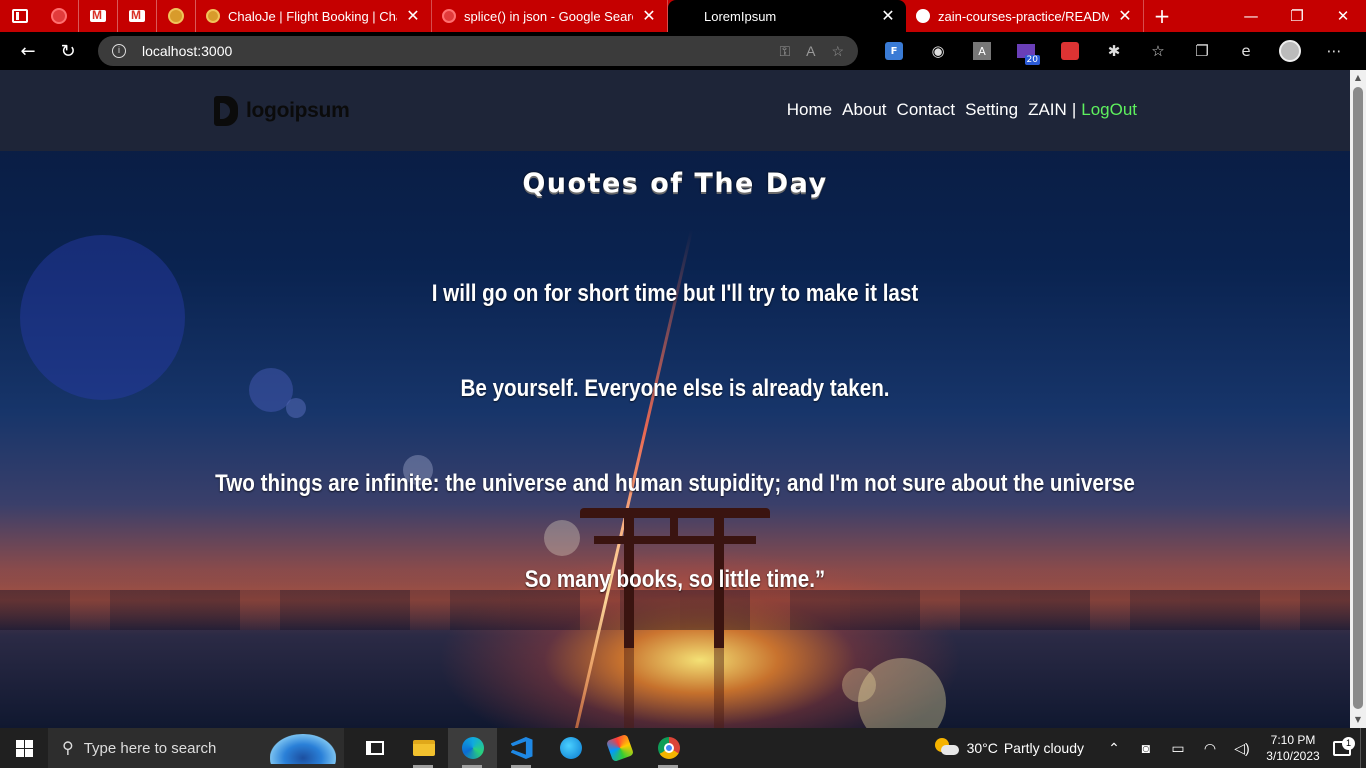 The width and height of the screenshot is (1366, 768). Describe the element at coordinates (674, 528) in the screenshot. I see `torii-center-strut` at that location.